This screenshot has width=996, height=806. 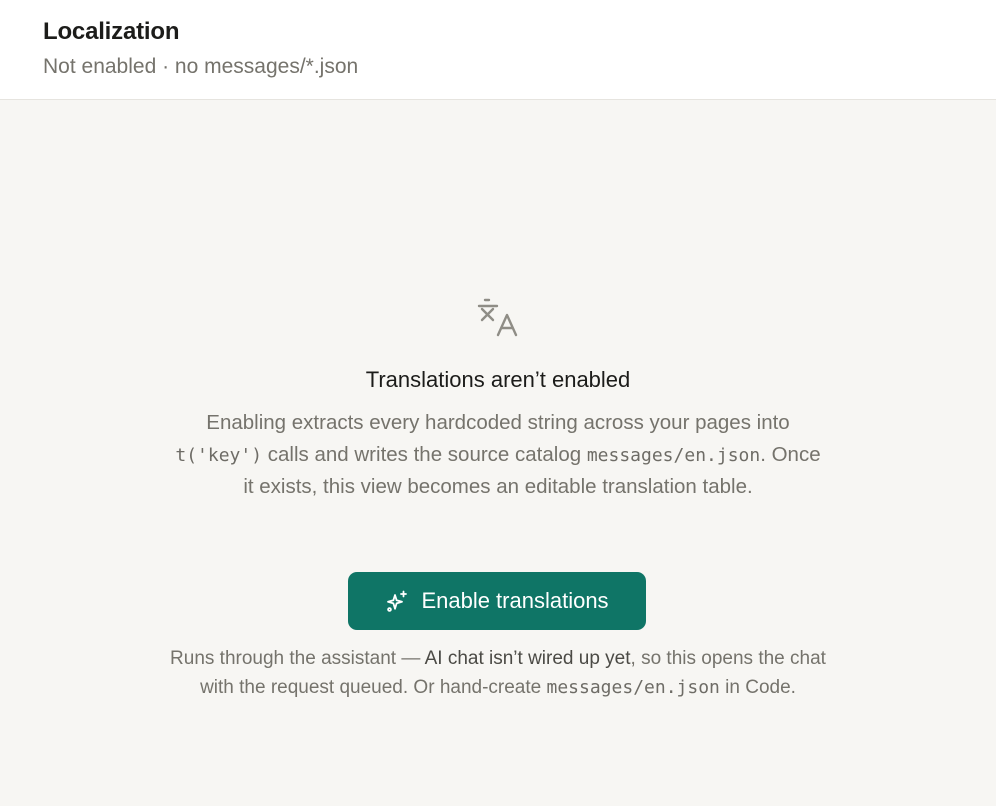 What do you see at coordinates (219, 455) in the screenshot?
I see `inline-code-t-key: t('key')` at bounding box center [219, 455].